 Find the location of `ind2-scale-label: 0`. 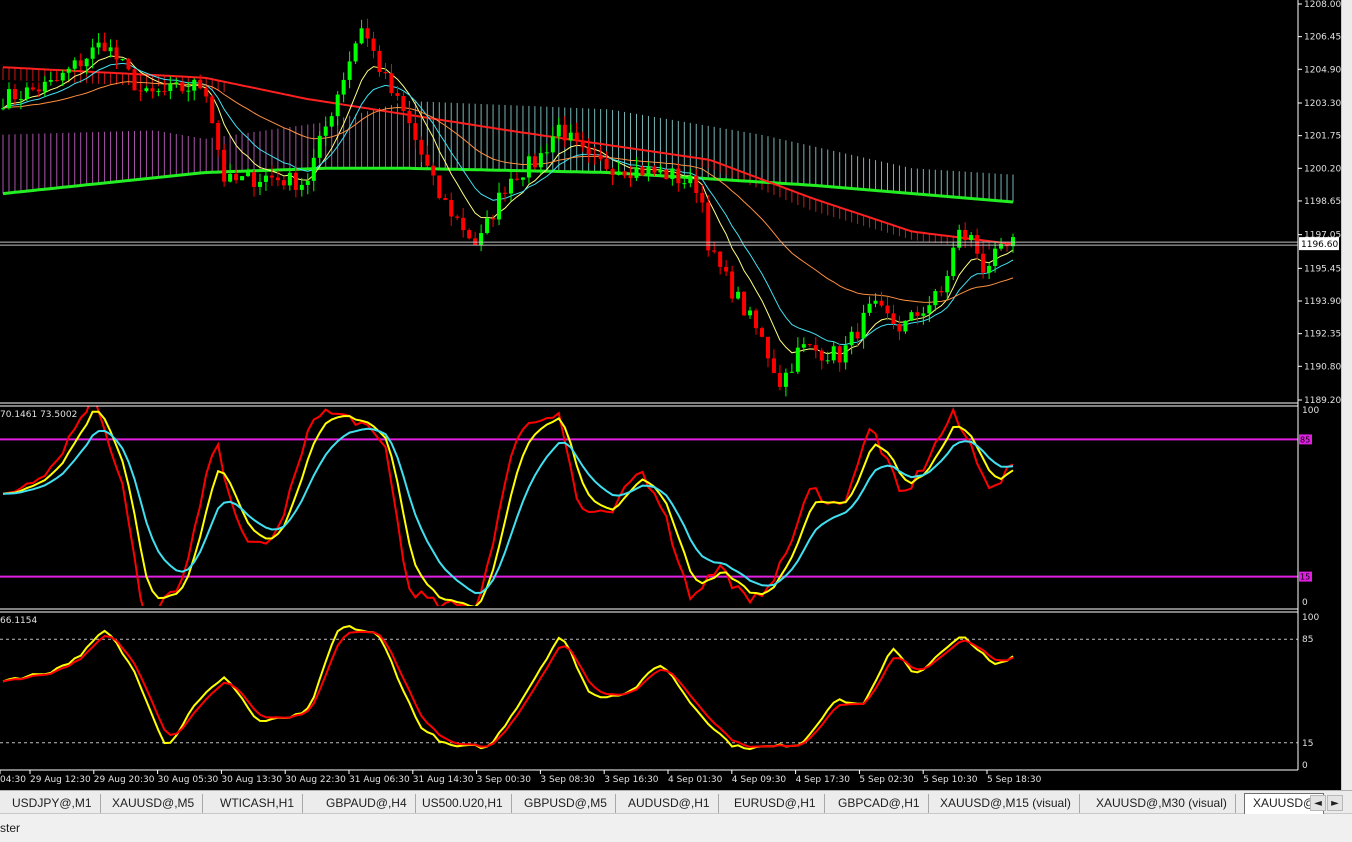

ind2-scale-label: 0 is located at coordinates (1305, 766).